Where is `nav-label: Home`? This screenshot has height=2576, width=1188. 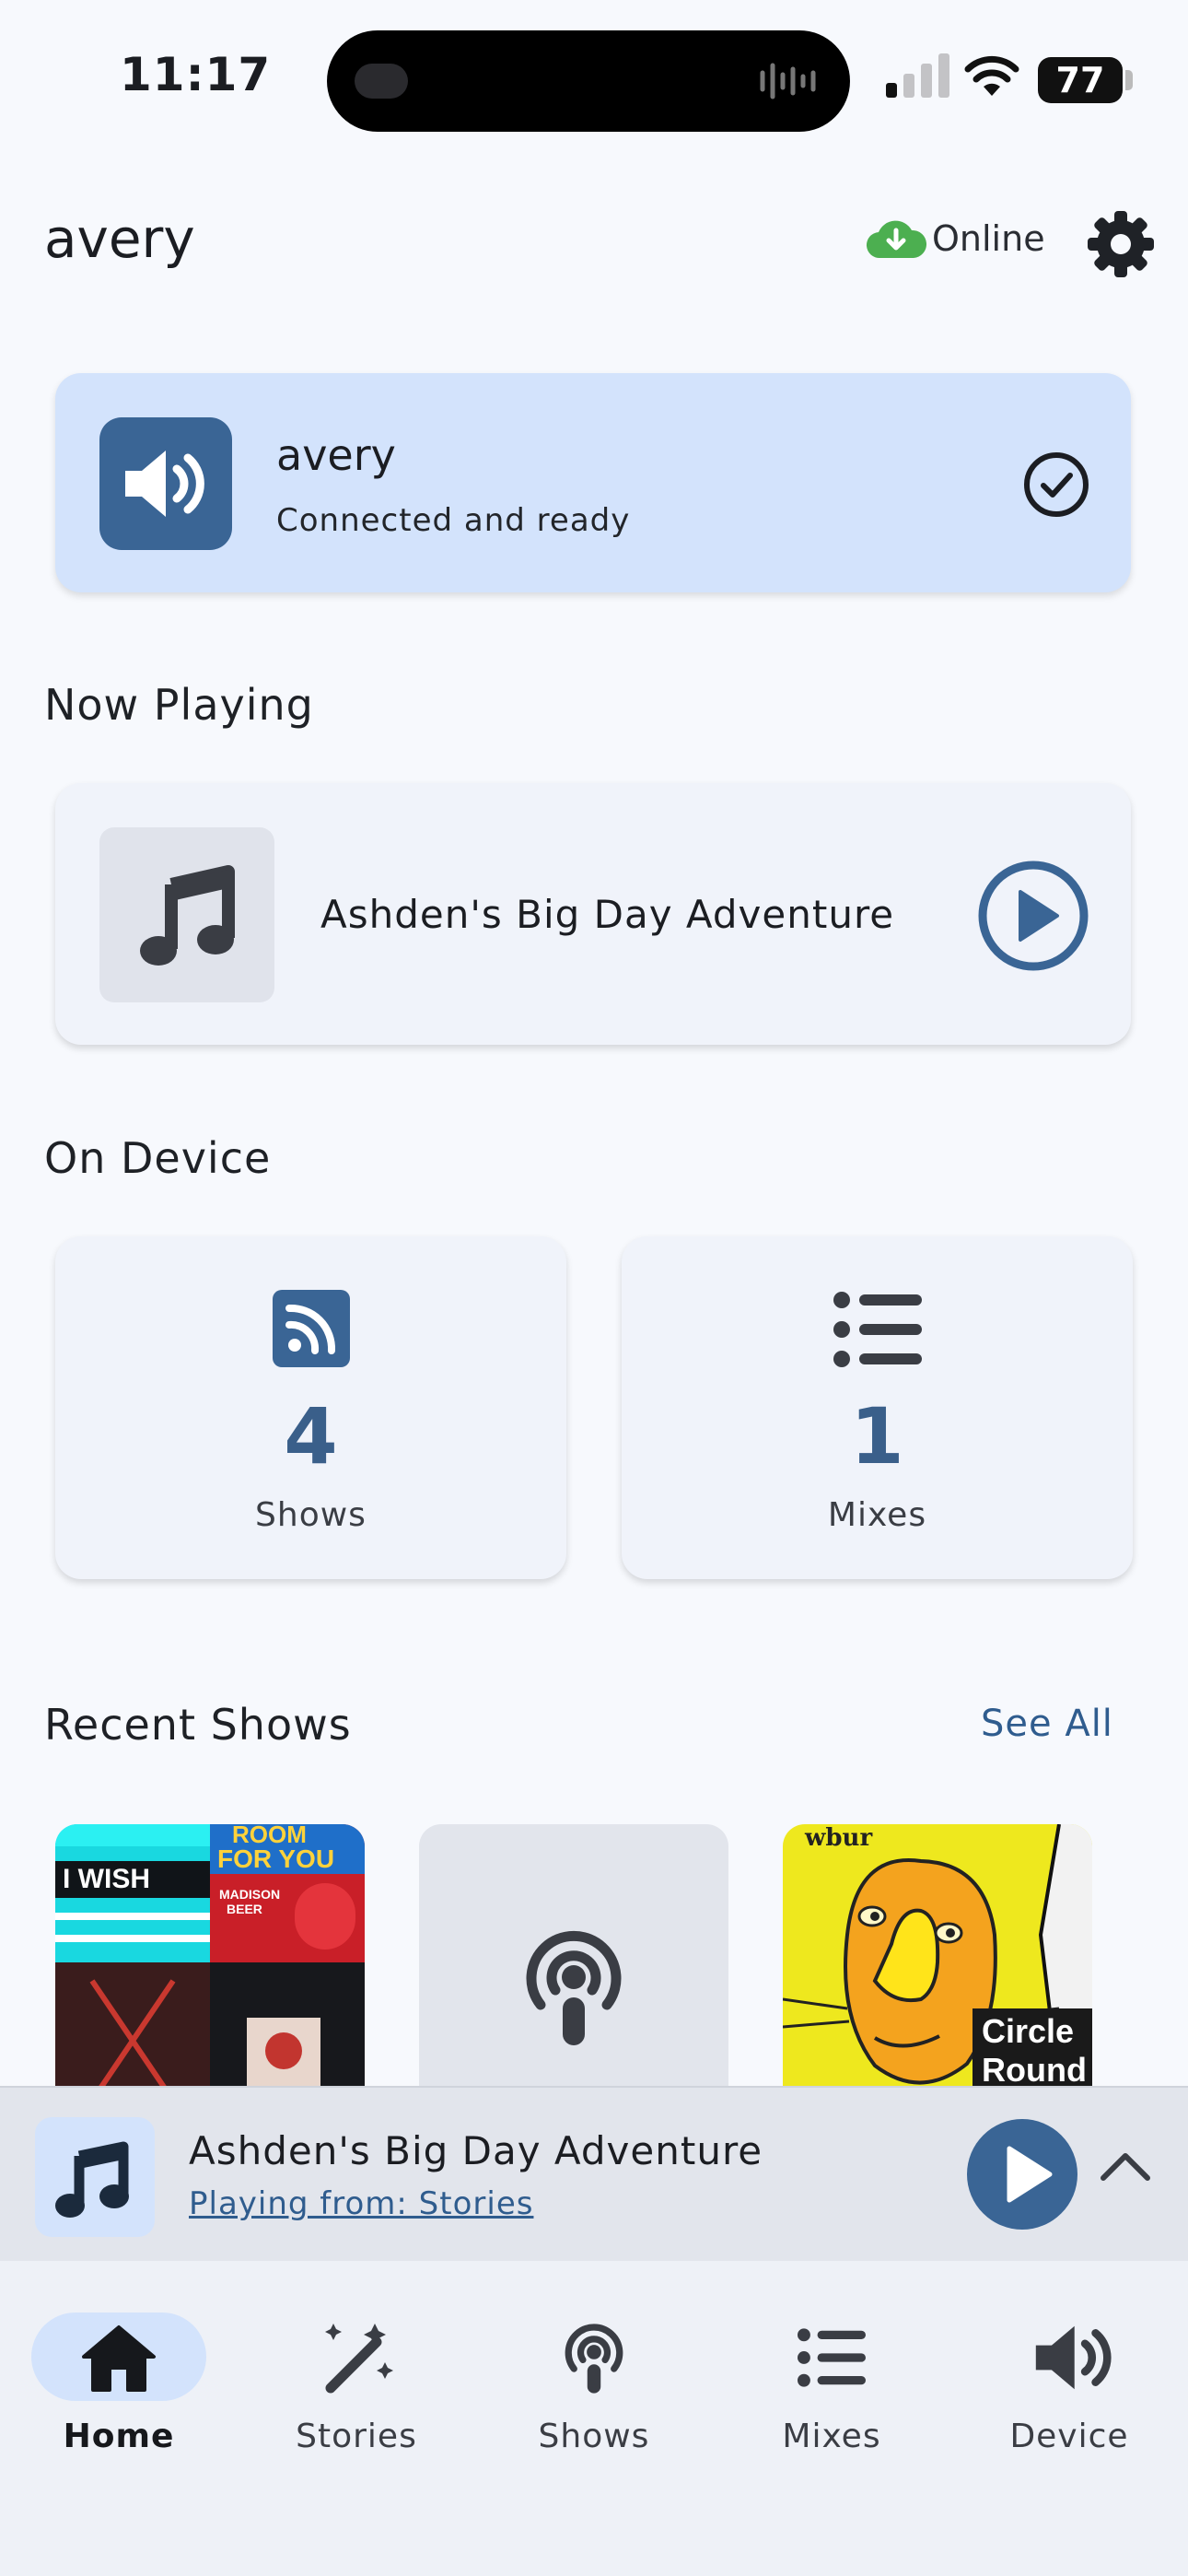 nav-label: Home is located at coordinates (119, 2436).